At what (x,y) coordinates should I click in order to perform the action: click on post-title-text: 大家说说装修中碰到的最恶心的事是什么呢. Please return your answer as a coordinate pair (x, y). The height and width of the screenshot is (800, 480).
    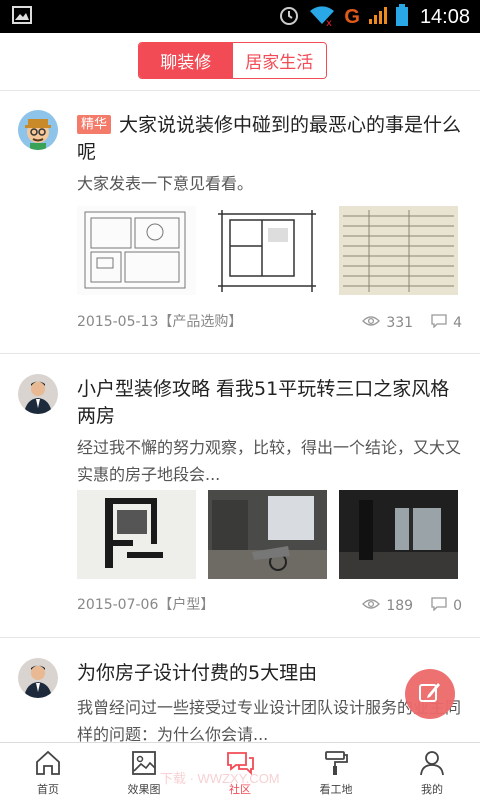
    Looking at the image, I should click on (269, 138).